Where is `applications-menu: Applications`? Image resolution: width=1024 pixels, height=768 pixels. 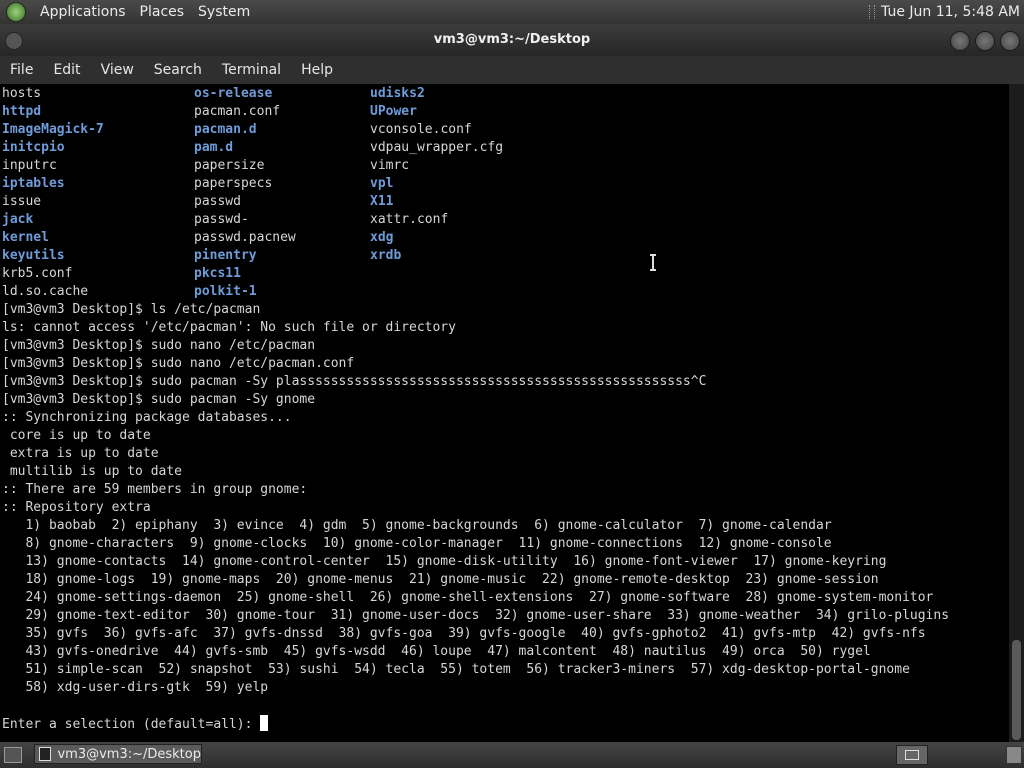
applications-menu: Applications is located at coordinates (83, 12).